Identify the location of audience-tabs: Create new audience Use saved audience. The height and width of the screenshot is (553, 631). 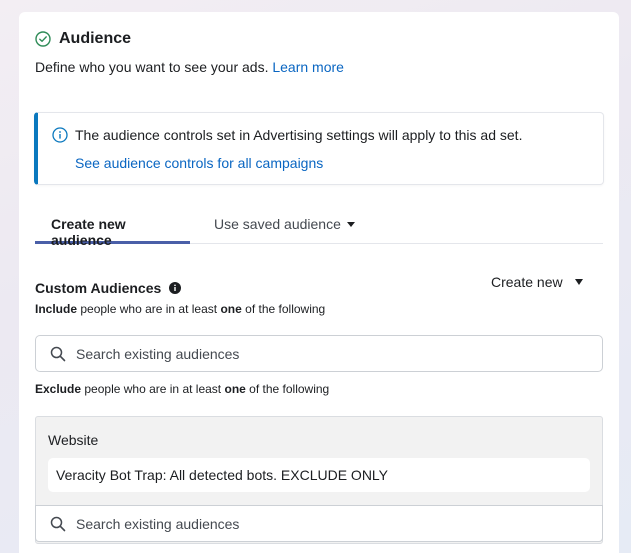
(319, 230).